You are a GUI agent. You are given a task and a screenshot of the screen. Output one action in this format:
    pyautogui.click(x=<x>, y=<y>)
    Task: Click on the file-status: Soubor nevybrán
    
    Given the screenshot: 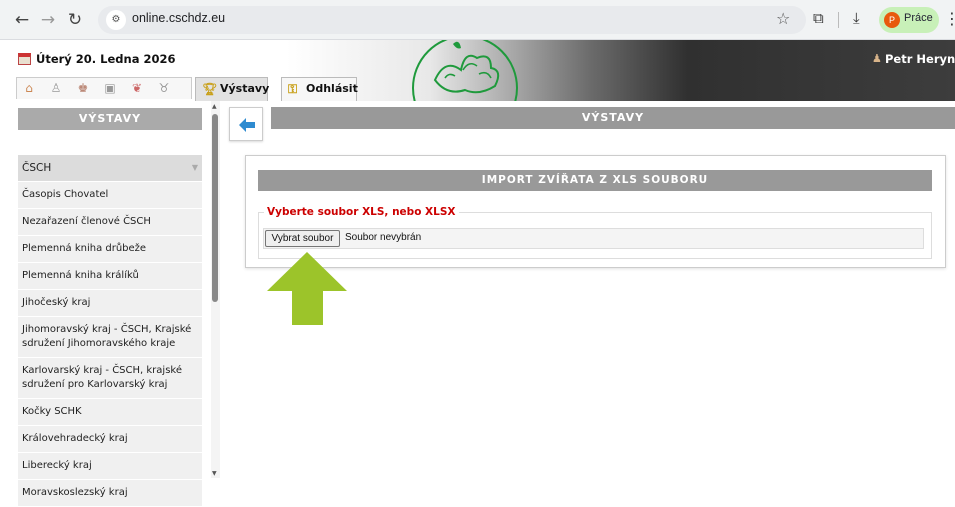 What is the action you would take?
    pyautogui.click(x=383, y=237)
    